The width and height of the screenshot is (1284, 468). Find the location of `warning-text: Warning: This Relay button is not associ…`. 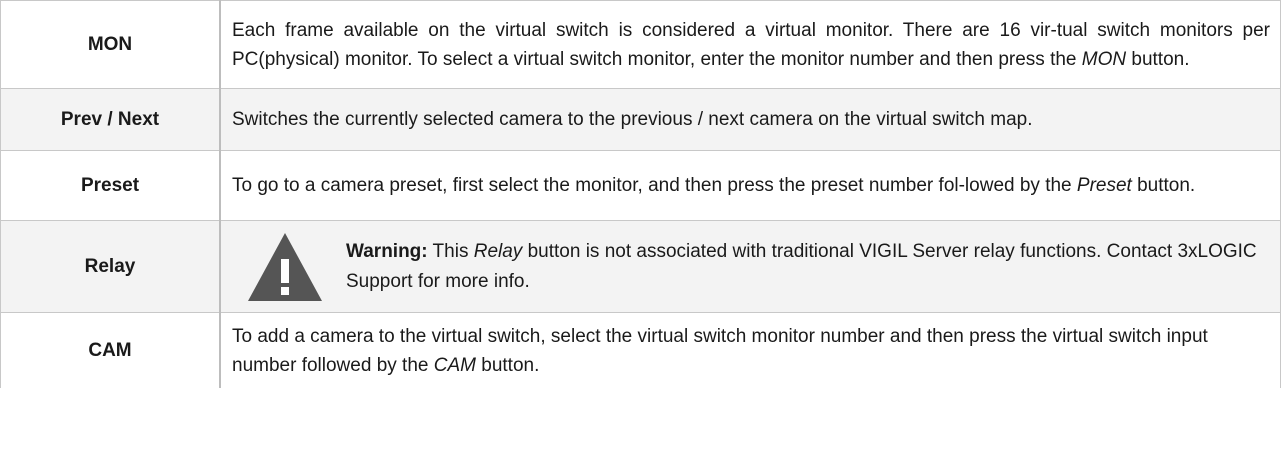

warning-text: Warning: This Relay button is not associ… is located at coordinates (808, 267).